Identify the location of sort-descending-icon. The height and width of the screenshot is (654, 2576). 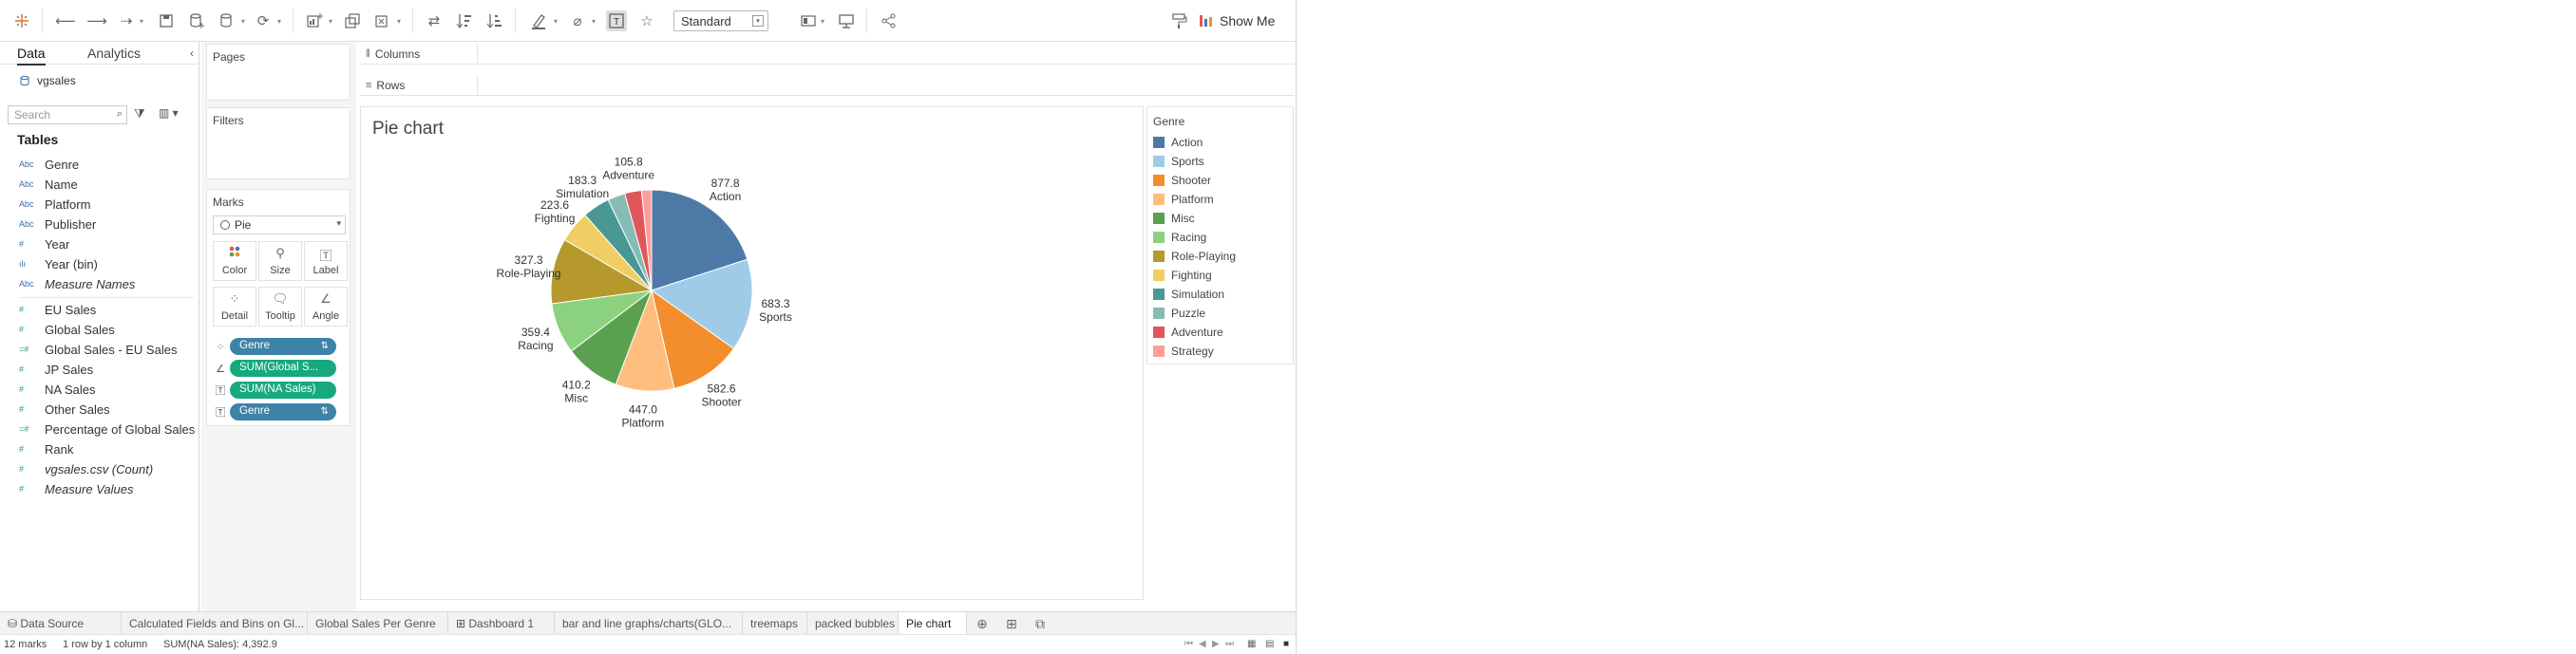
(494, 20).